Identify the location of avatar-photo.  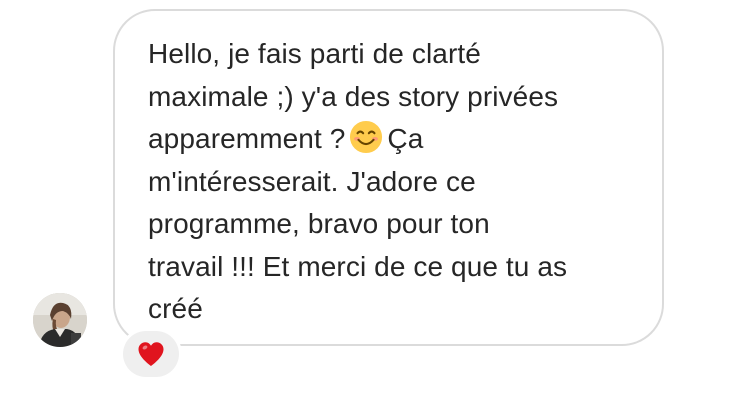
(60, 320).